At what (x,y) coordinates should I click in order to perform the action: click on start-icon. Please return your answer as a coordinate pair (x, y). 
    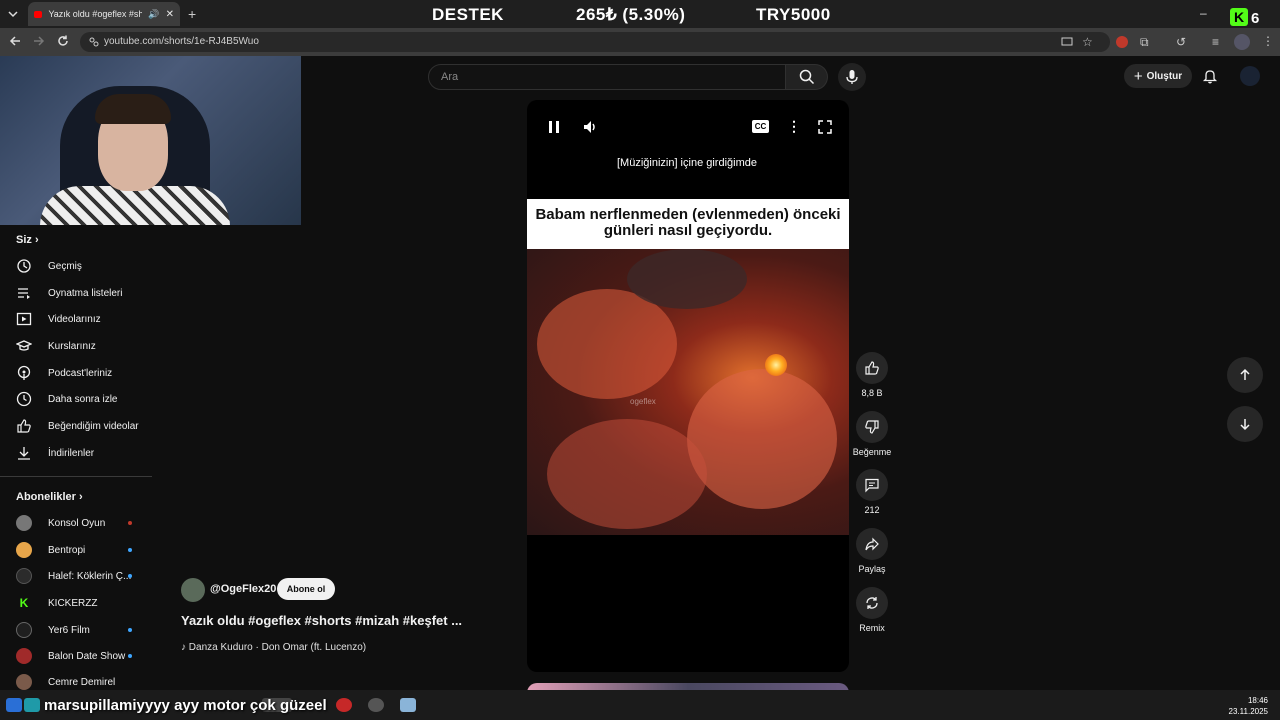
    Looking at the image, I should click on (14, 705).